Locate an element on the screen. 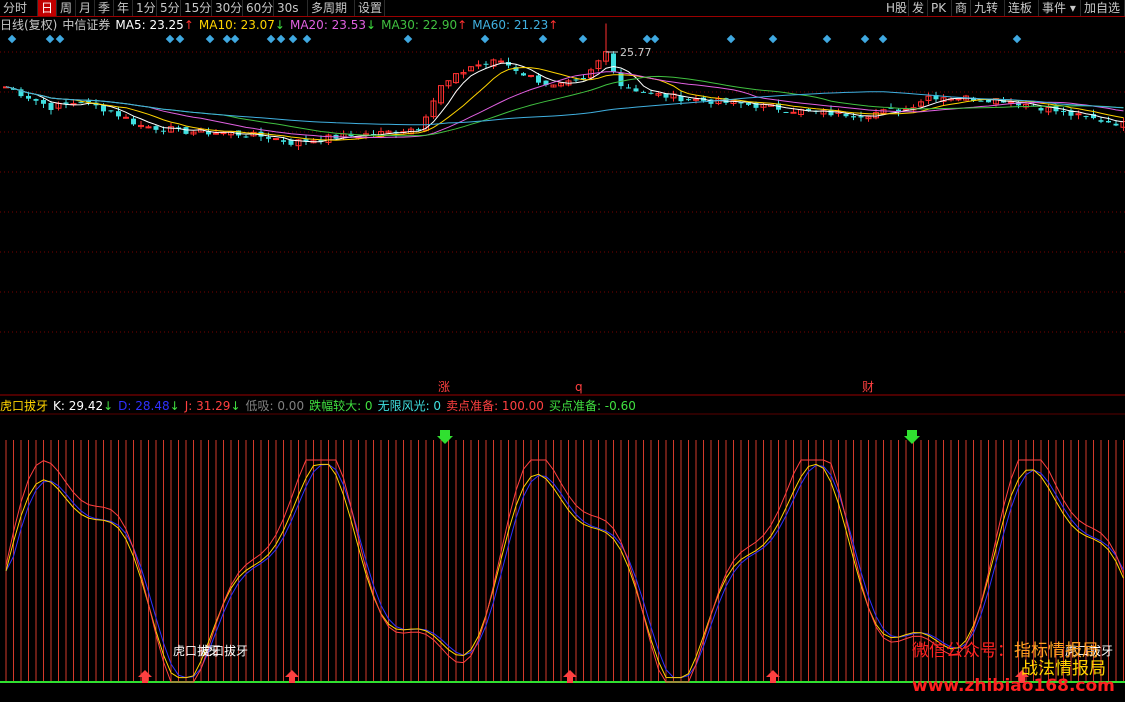  high-price-label: 25.77 is located at coordinates (636, 52).